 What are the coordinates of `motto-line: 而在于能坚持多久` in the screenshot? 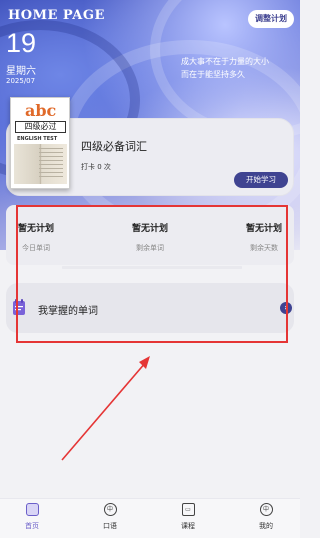 It's located at (213, 74).